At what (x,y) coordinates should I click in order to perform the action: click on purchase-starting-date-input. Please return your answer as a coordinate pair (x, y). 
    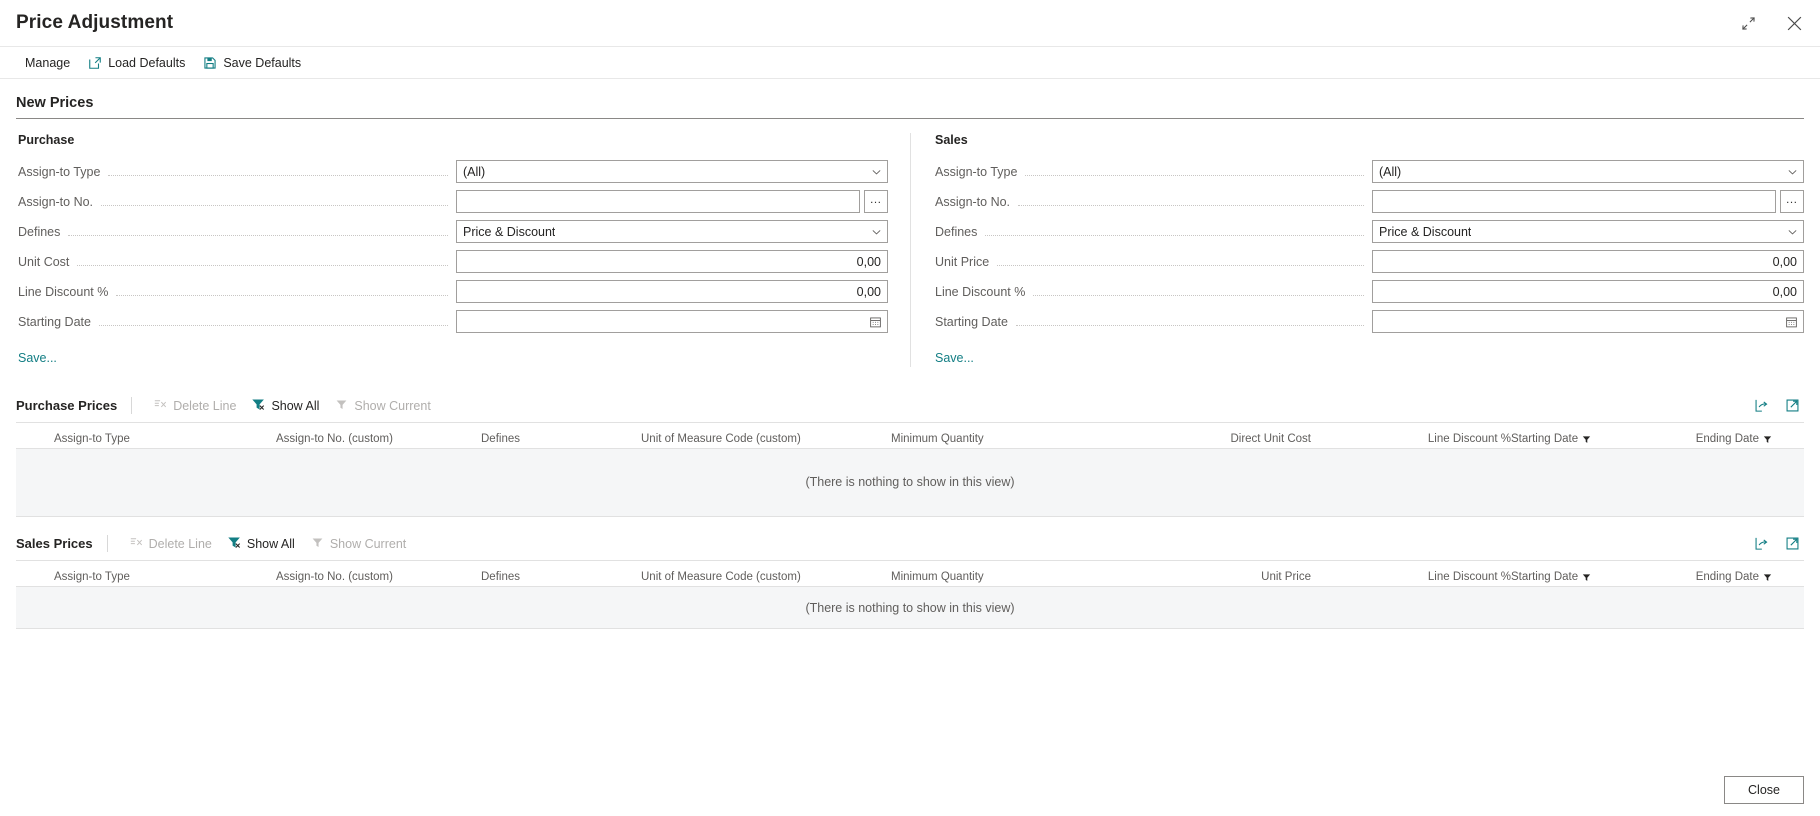
    Looking at the image, I should click on (672, 321).